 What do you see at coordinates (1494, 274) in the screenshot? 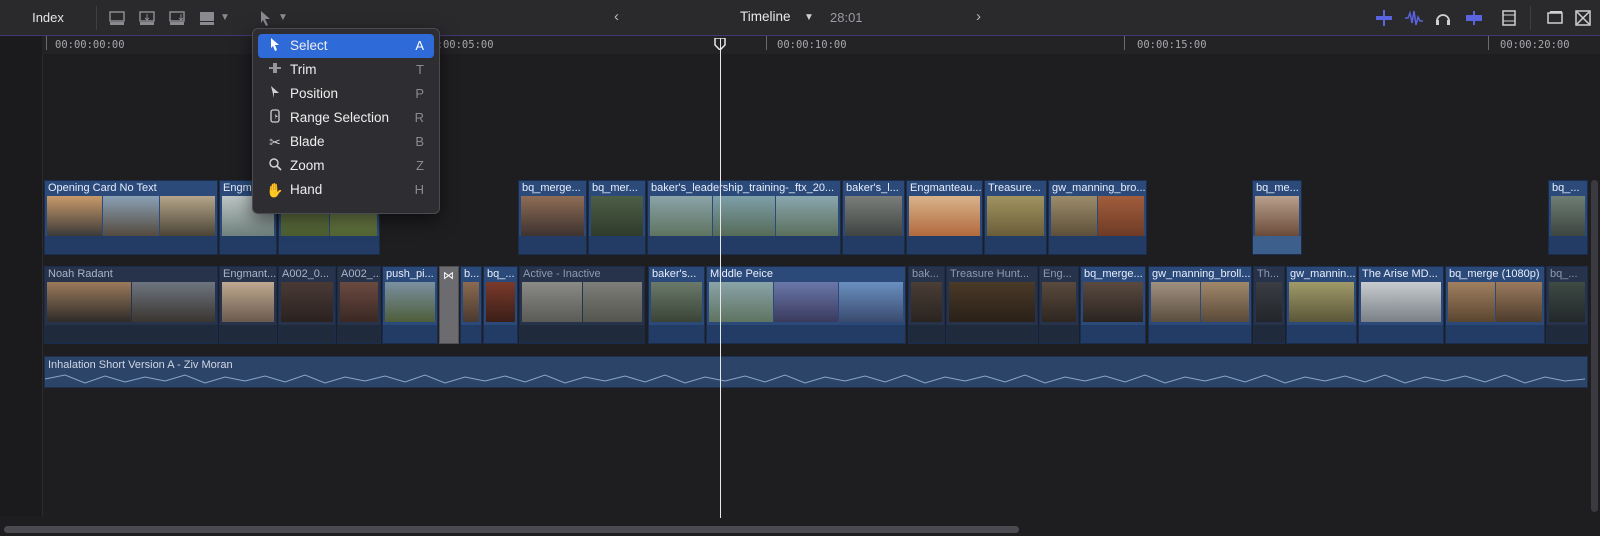
I see `clip-name: bq_merge (1080p)` at bounding box center [1494, 274].